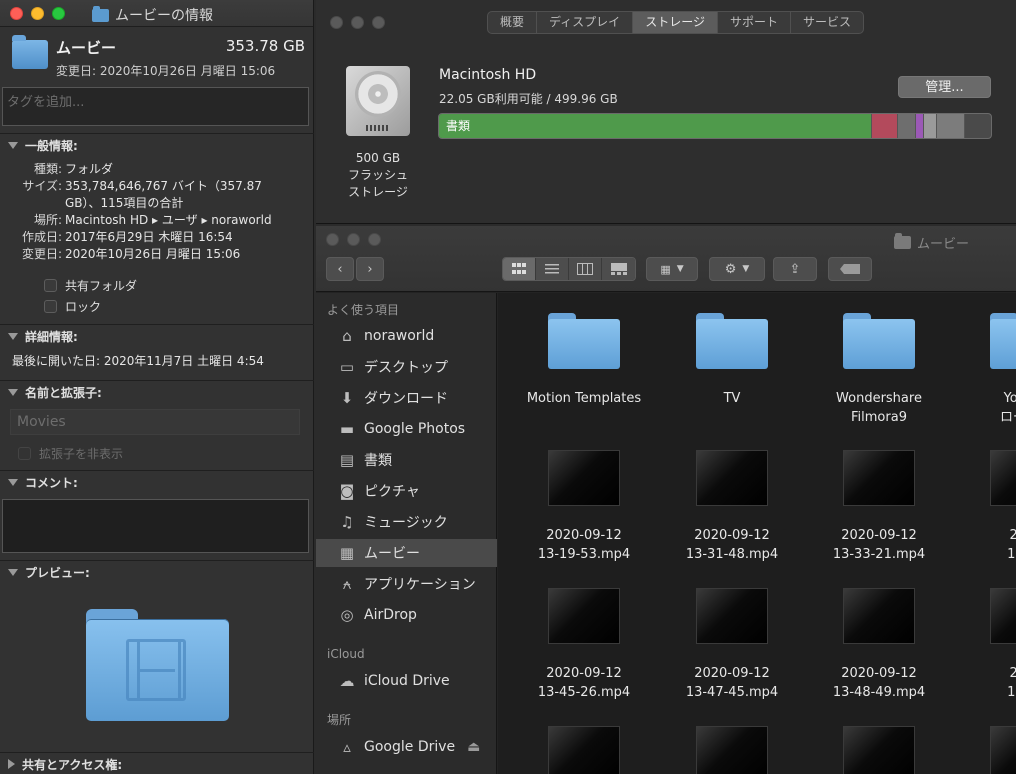 The height and width of the screenshot is (774, 1016). Describe the element at coordinates (347, 491) in the screenshot. I see `camera-icon: ◙` at that location.